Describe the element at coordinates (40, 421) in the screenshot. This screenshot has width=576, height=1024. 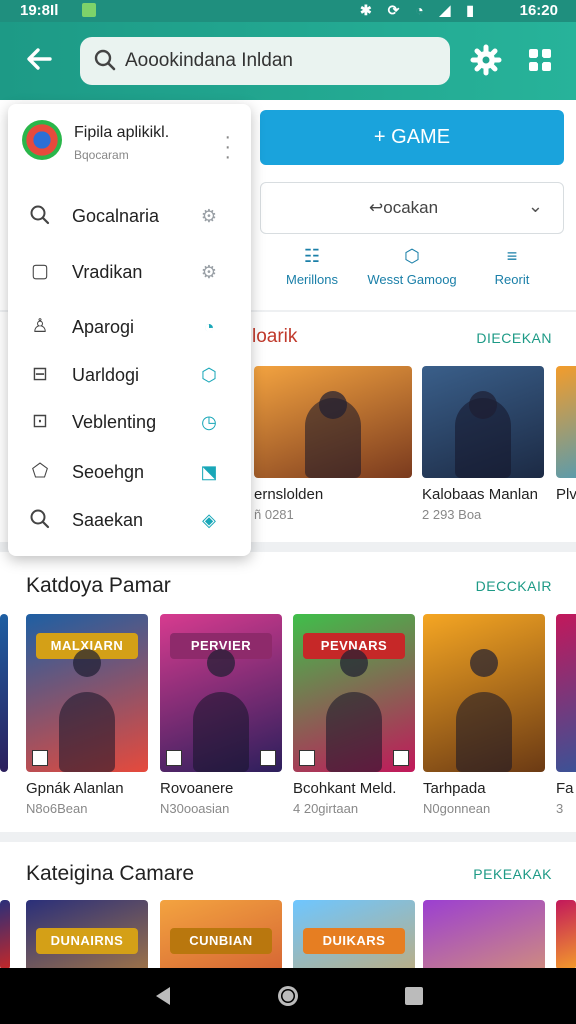
I see `frame-icon: ⊡` at that location.